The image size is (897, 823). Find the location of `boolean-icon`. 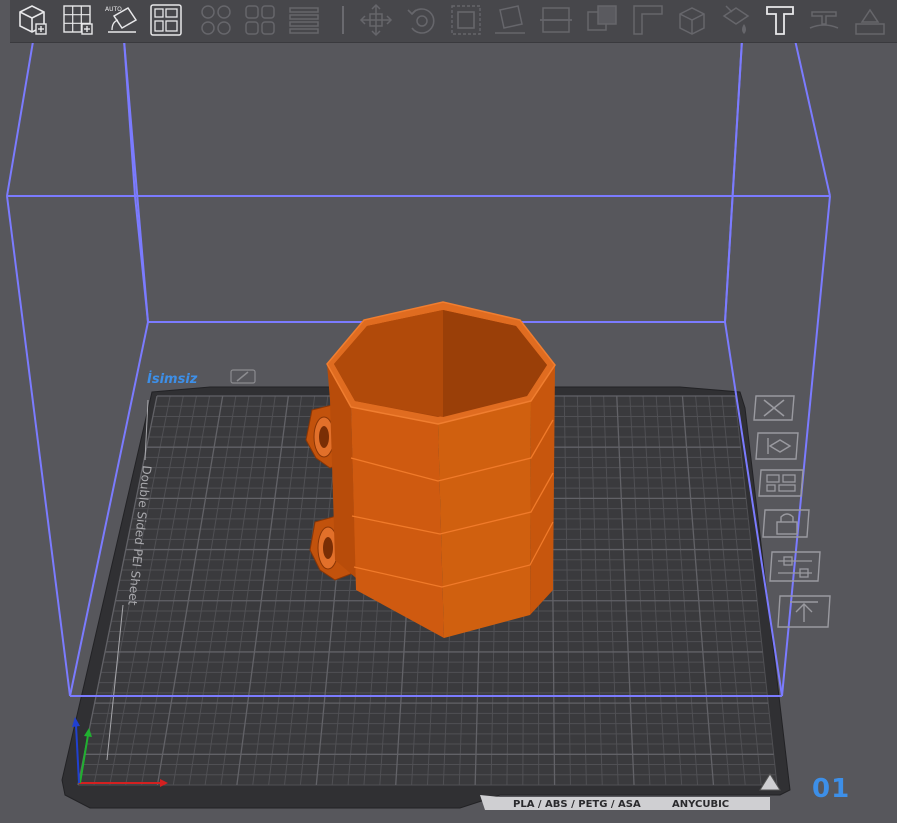

boolean-icon is located at coordinates (602, 18).